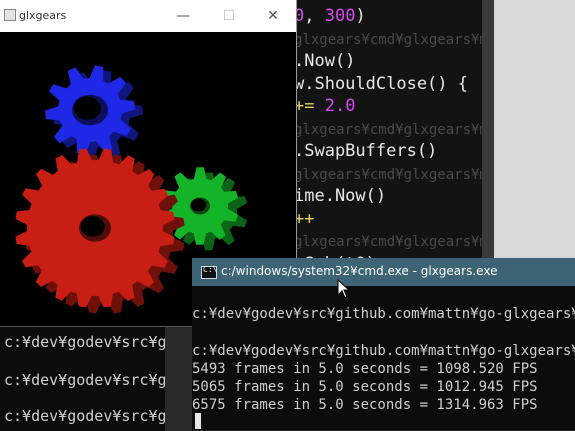  What do you see at coordinates (325, 61) in the screenshot?
I see `editor-code-line: .Now()` at bounding box center [325, 61].